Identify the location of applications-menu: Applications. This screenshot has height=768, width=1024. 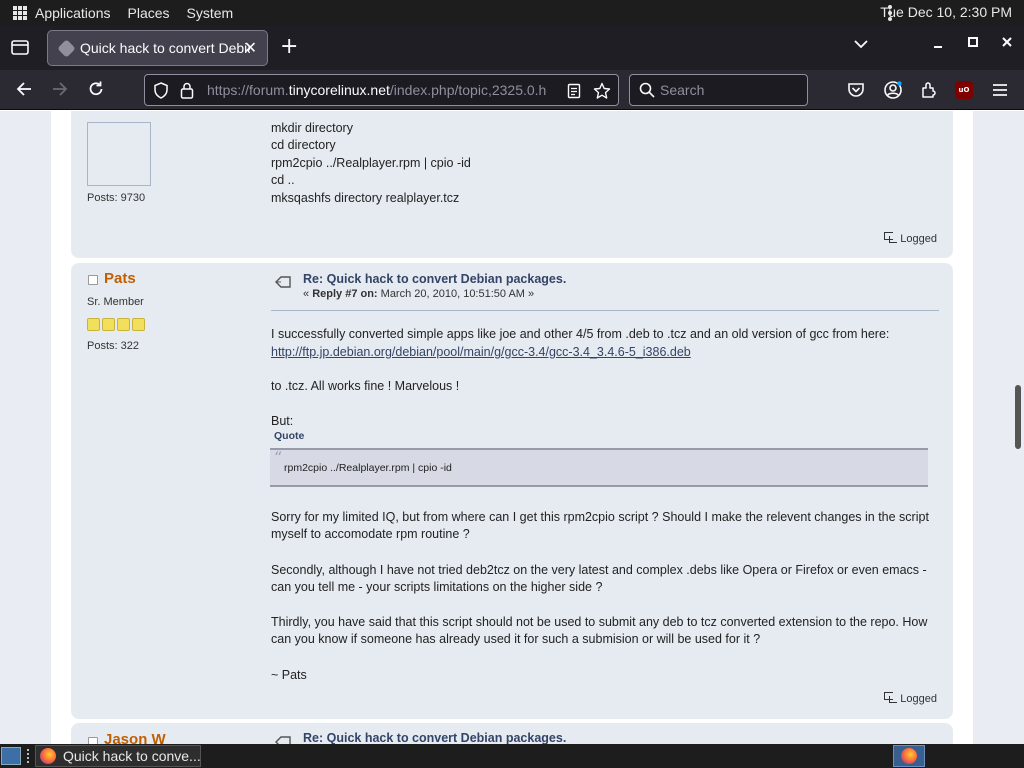
(73, 13).